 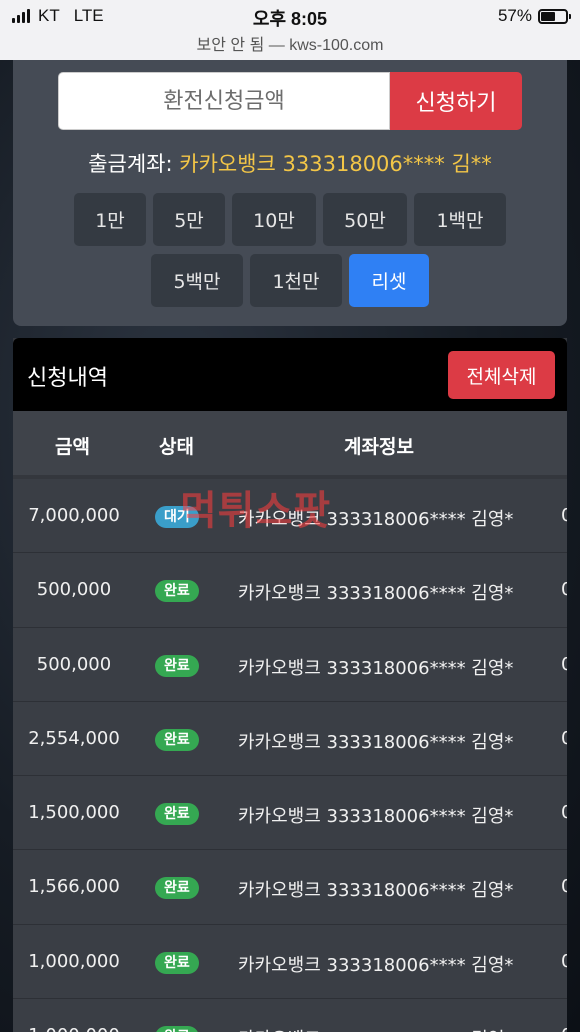 I want to click on amount-button-100k: 10만, so click(x=274, y=219).